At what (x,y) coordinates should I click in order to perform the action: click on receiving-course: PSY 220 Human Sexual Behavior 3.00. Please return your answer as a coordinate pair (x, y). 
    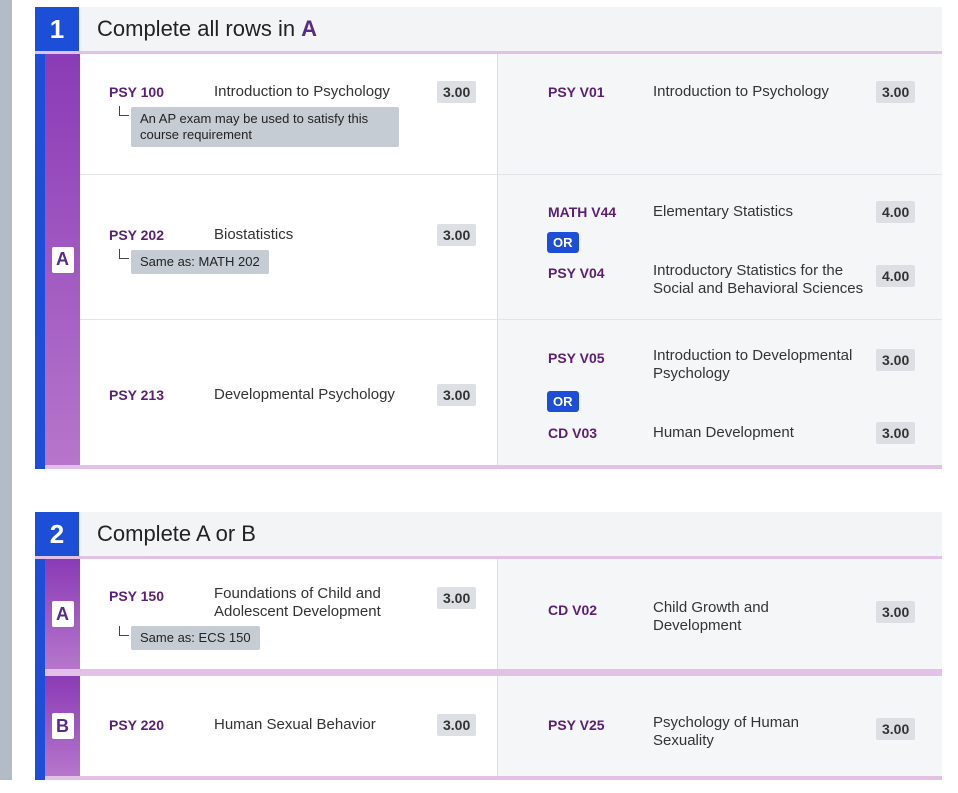
    Looking at the image, I should click on (289, 726).